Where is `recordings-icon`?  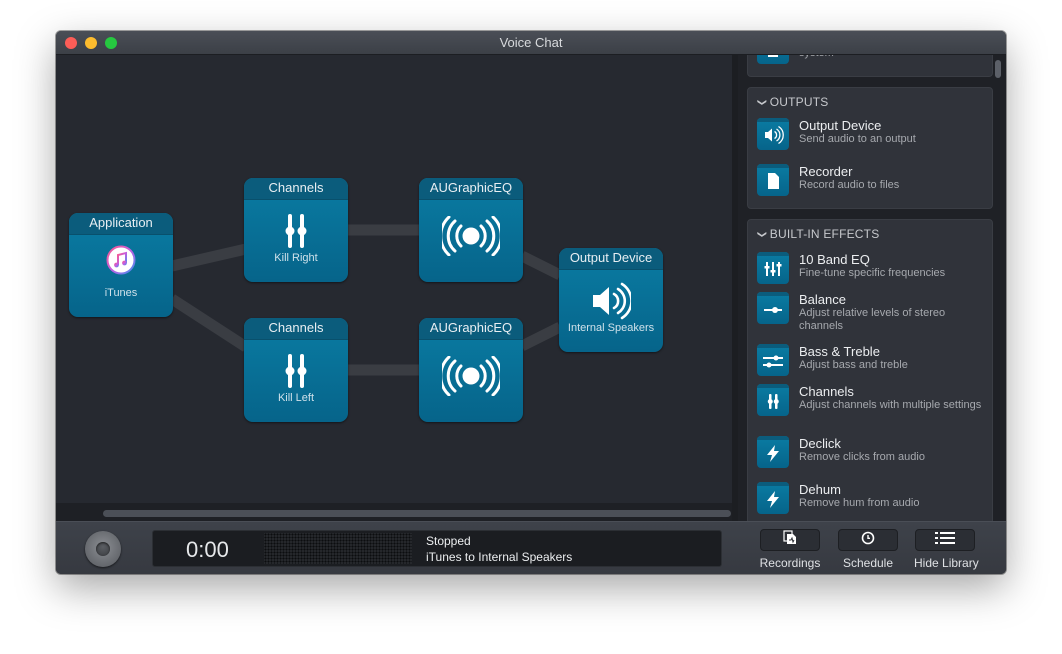
recordings-icon is located at coordinates (790, 540).